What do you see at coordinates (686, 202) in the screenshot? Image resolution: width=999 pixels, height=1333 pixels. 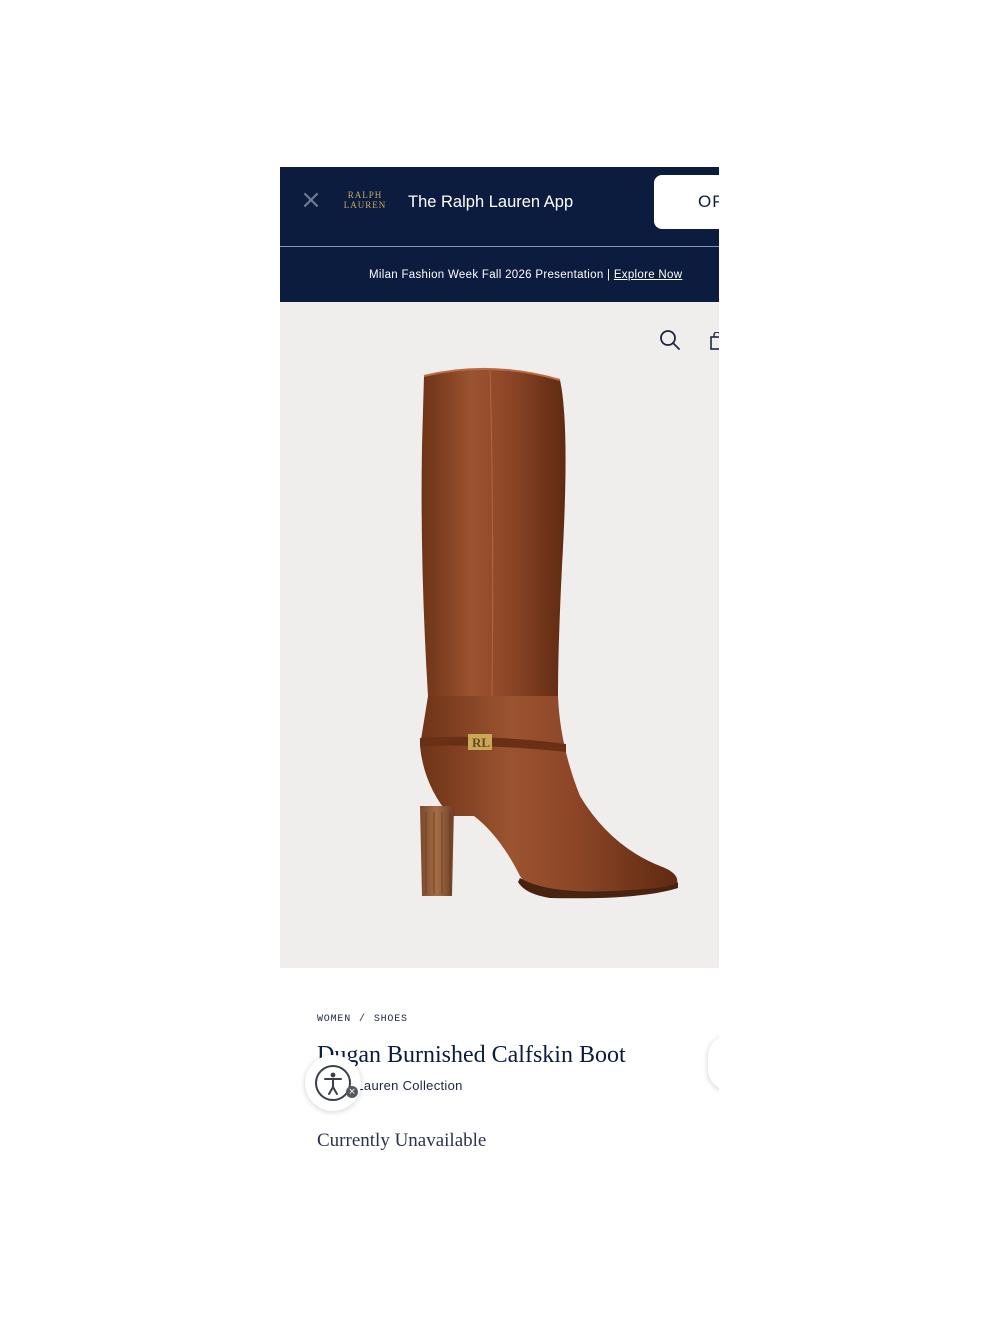 I see `open-app-button: OPEN` at bounding box center [686, 202].